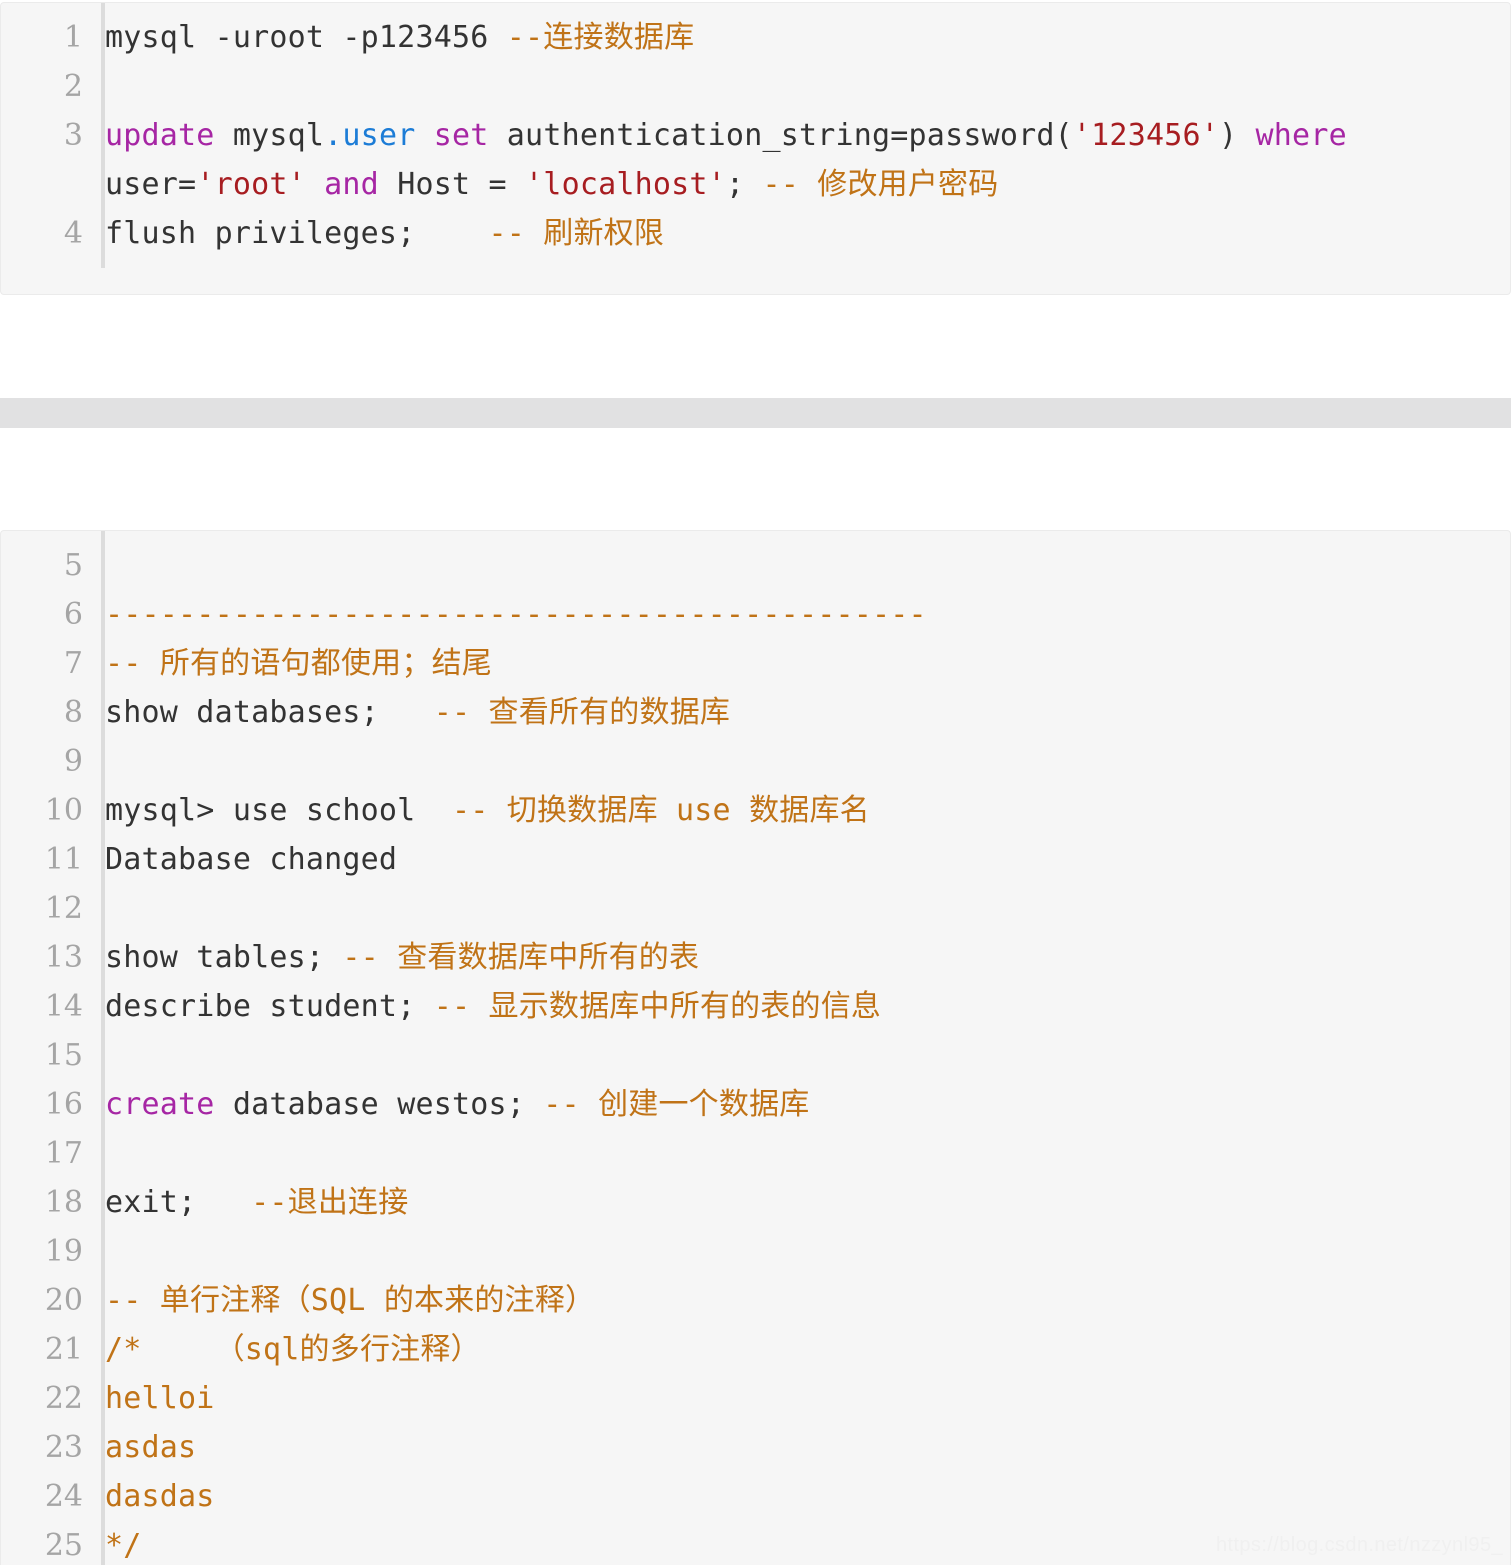 The width and height of the screenshot is (1511, 1565). I want to click on code-line-text: exit; --退出连接, so click(796, 1202).